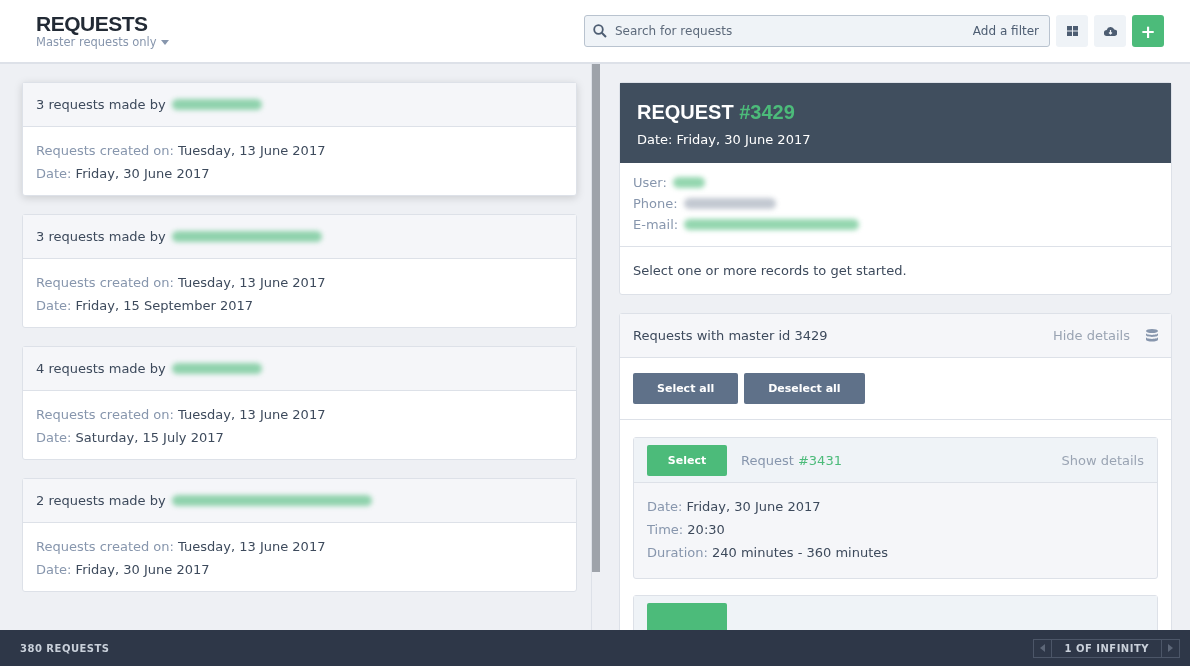  What do you see at coordinates (130, 437) in the screenshot?
I see `field-text: Date: Saturday, 15 July 2017` at bounding box center [130, 437].